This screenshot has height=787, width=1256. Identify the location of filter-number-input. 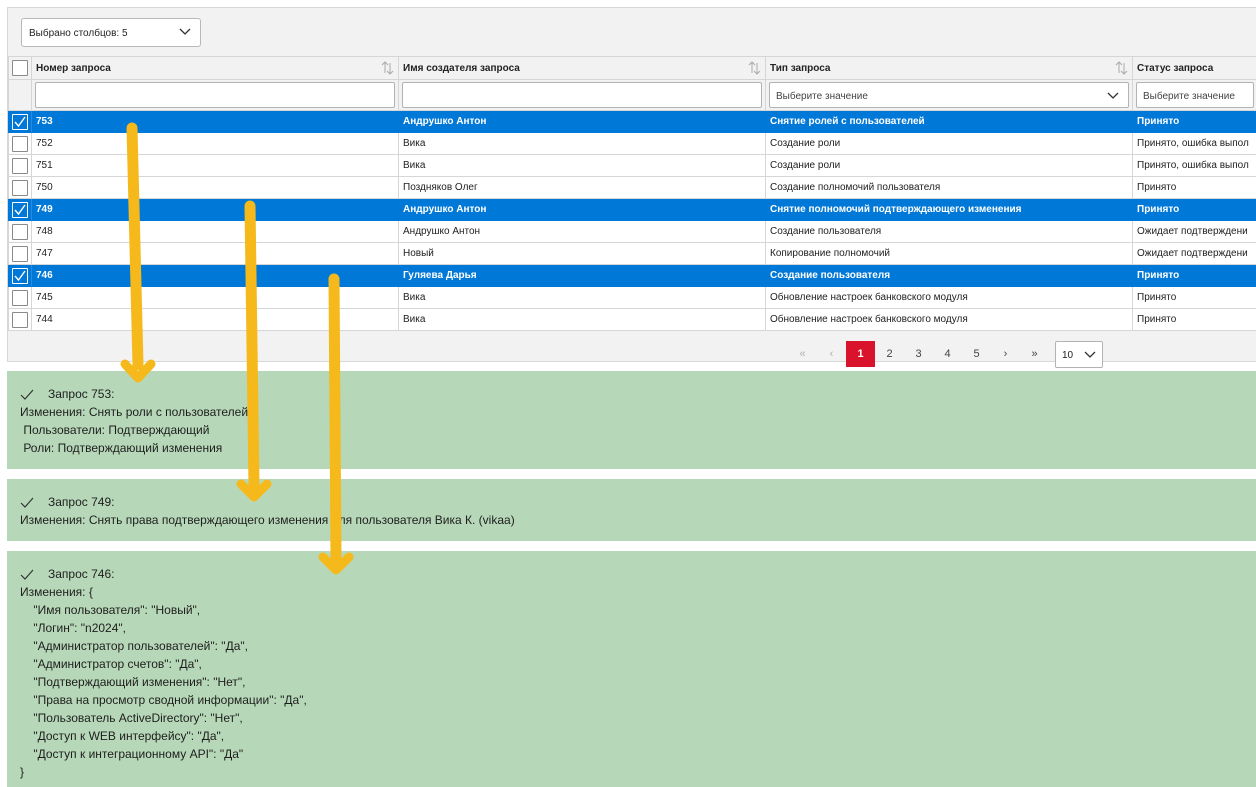
(215, 95).